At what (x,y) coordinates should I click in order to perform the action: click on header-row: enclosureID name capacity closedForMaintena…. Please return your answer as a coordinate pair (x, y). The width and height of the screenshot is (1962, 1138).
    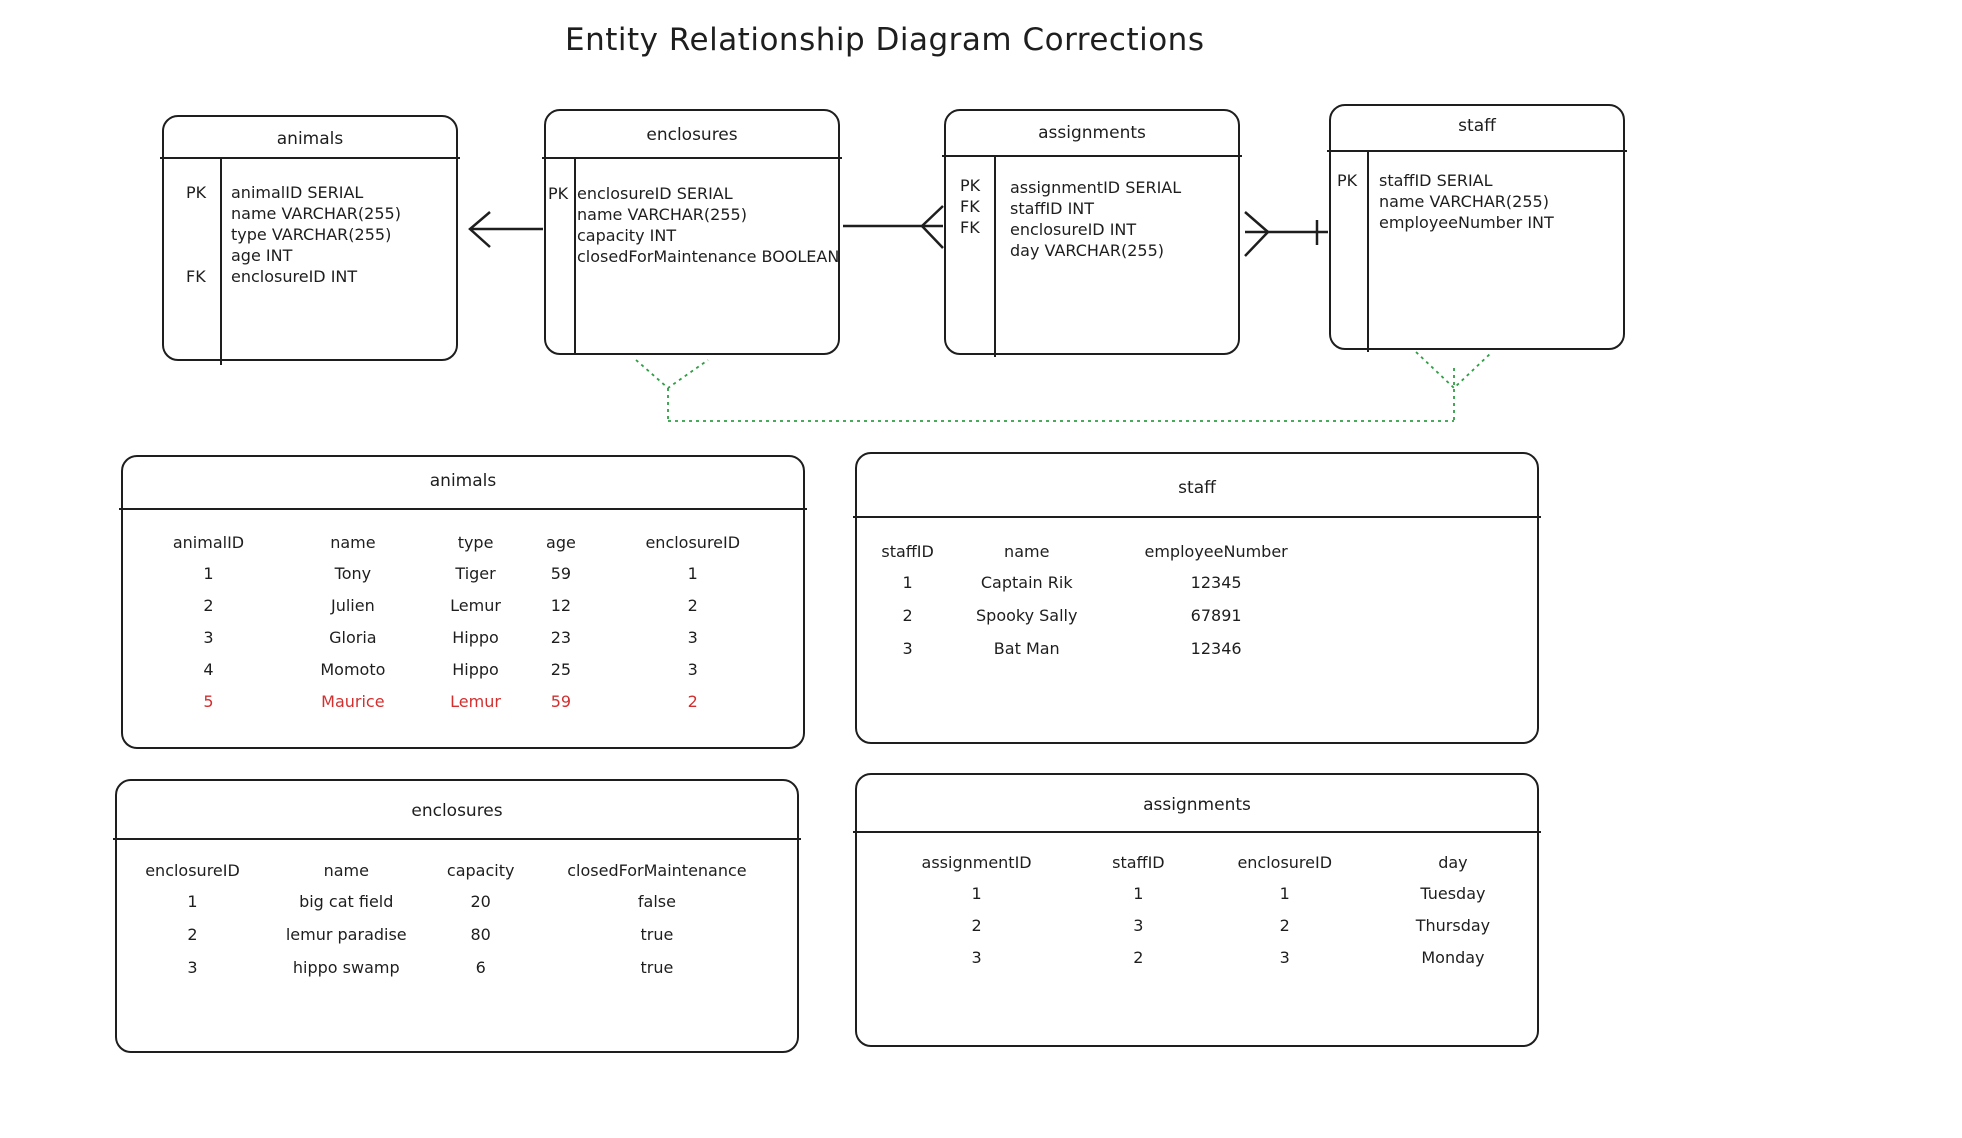
    Looking at the image, I should click on (455, 870).